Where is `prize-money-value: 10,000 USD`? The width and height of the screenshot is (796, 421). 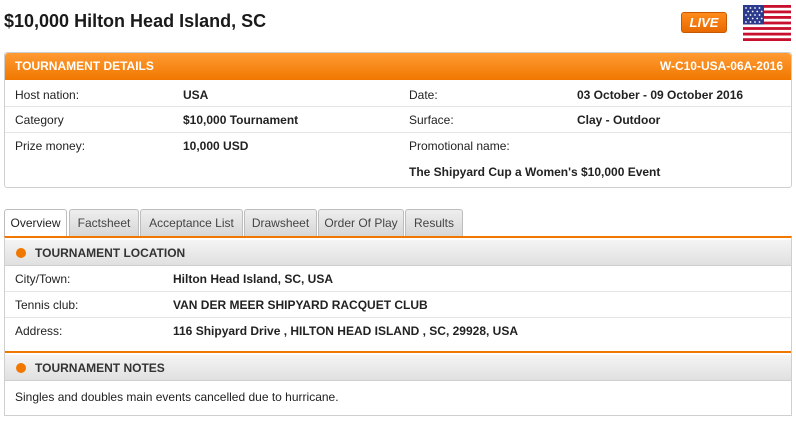
prize-money-value: 10,000 USD is located at coordinates (216, 146).